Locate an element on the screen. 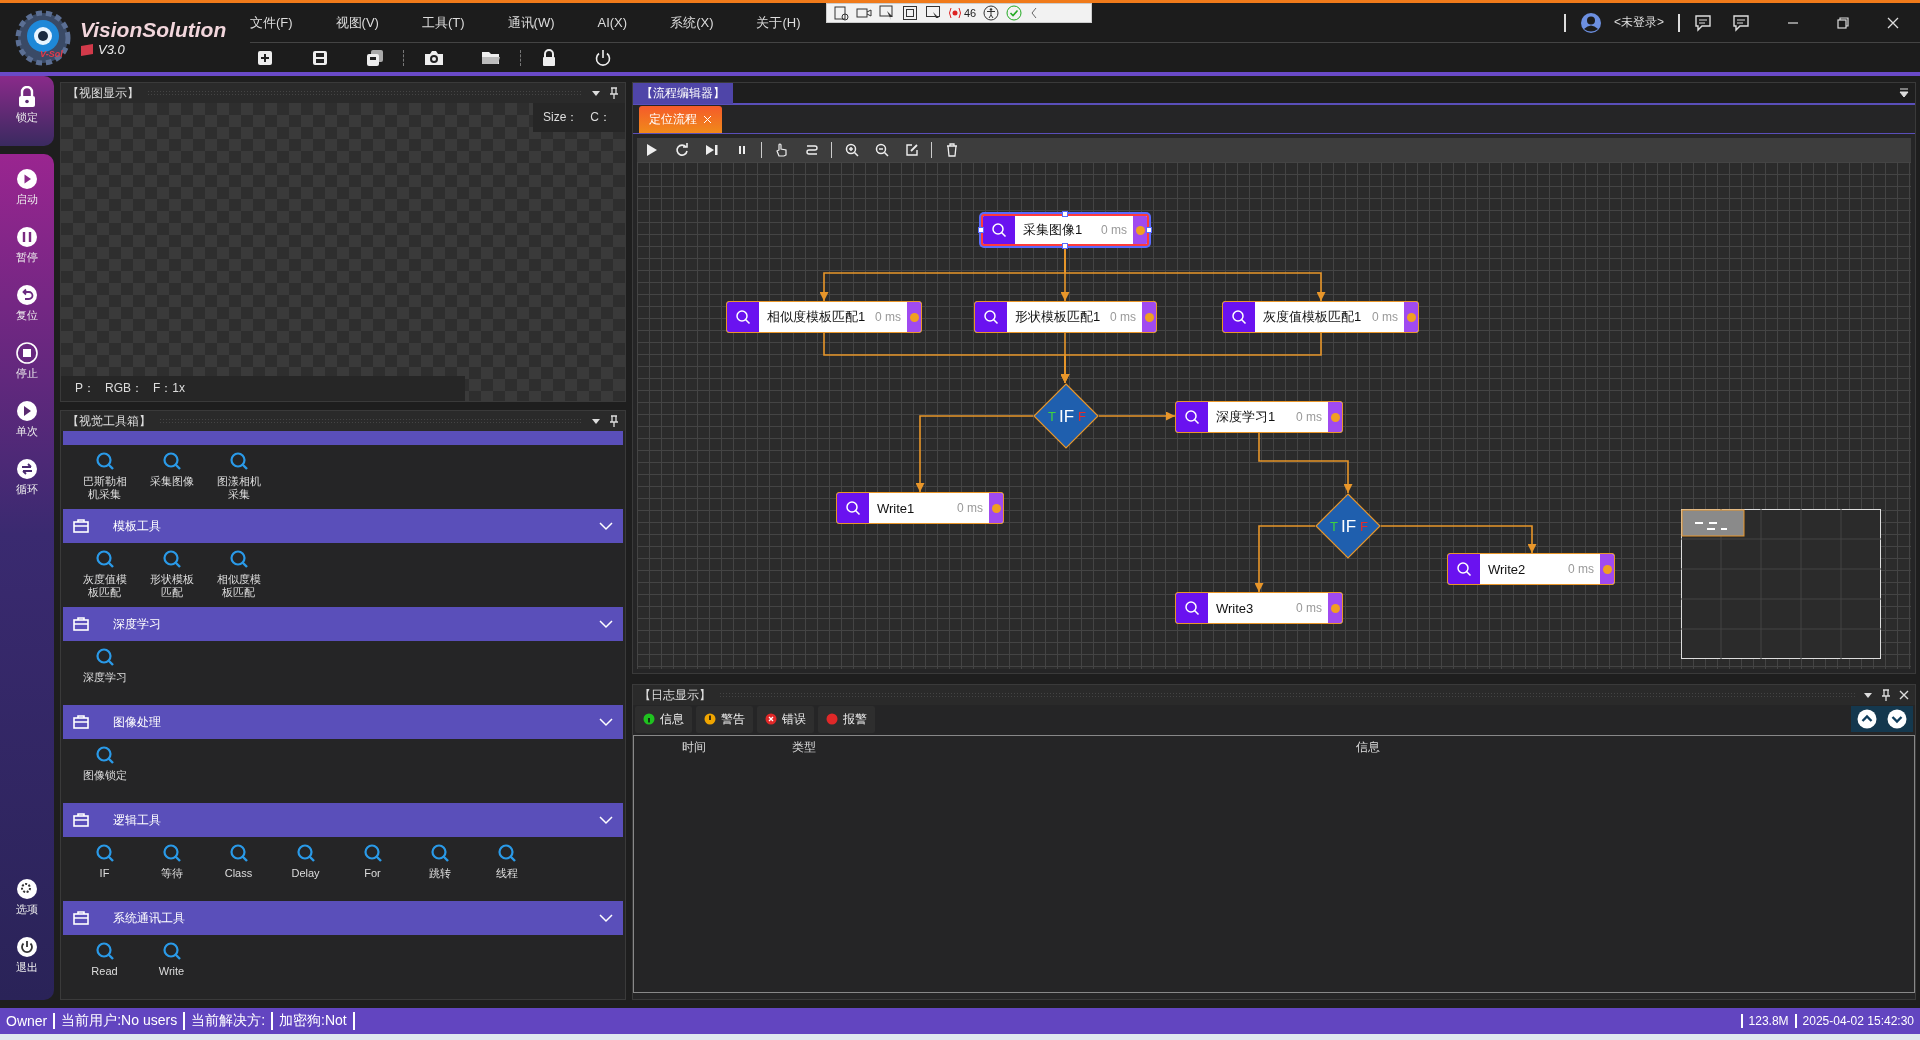 The width and height of the screenshot is (1920, 1040). menu-item: 视图(V) is located at coordinates (357, 22).